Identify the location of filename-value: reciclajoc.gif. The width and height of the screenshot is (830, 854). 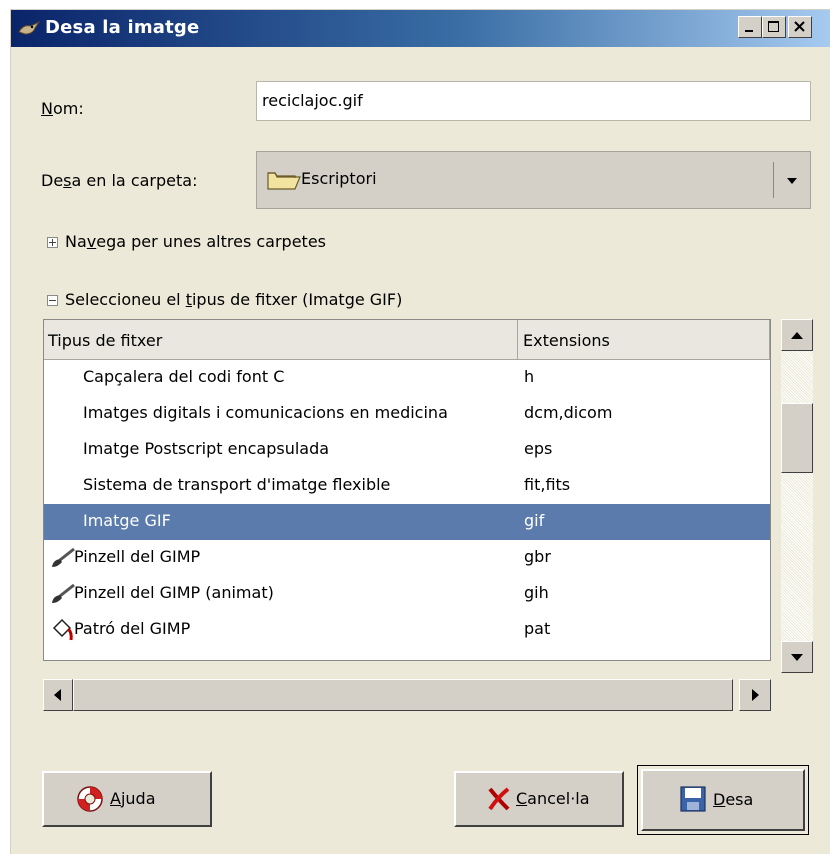
(312, 100).